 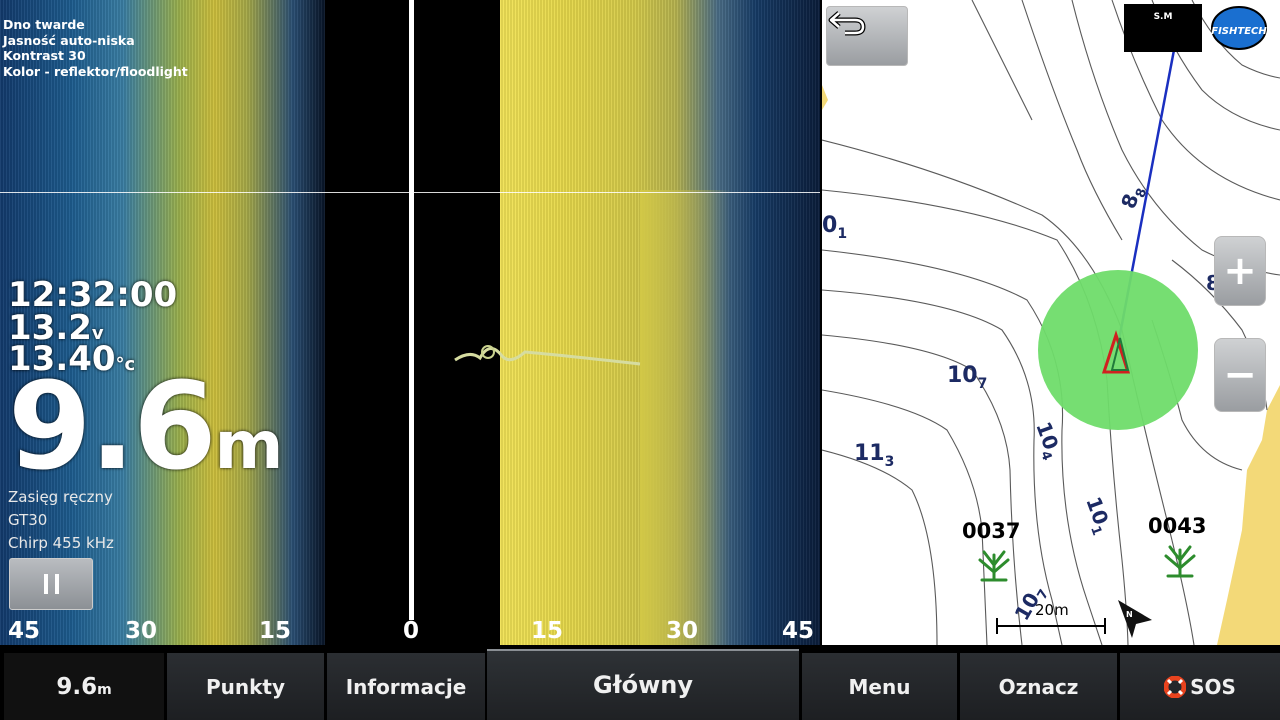 I want to click on plus-icon: +, so click(x=1240, y=271).